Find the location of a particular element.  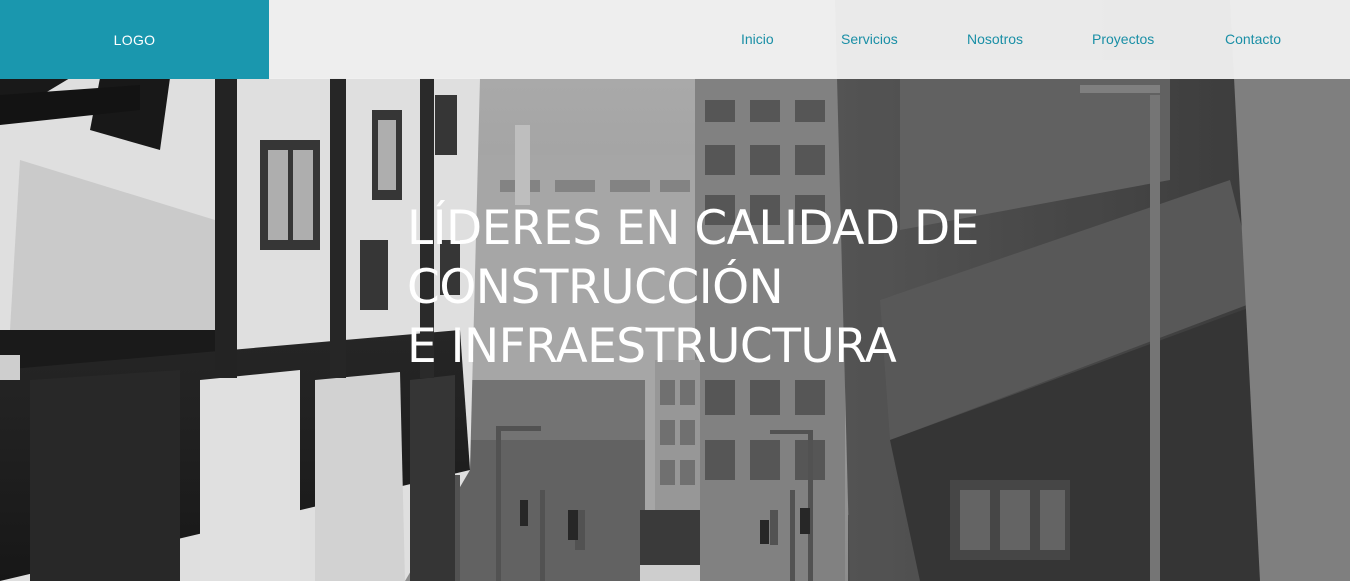

hero-headline-line-1: LÍDERES EN CALIDAD DE is located at coordinates (693, 228).